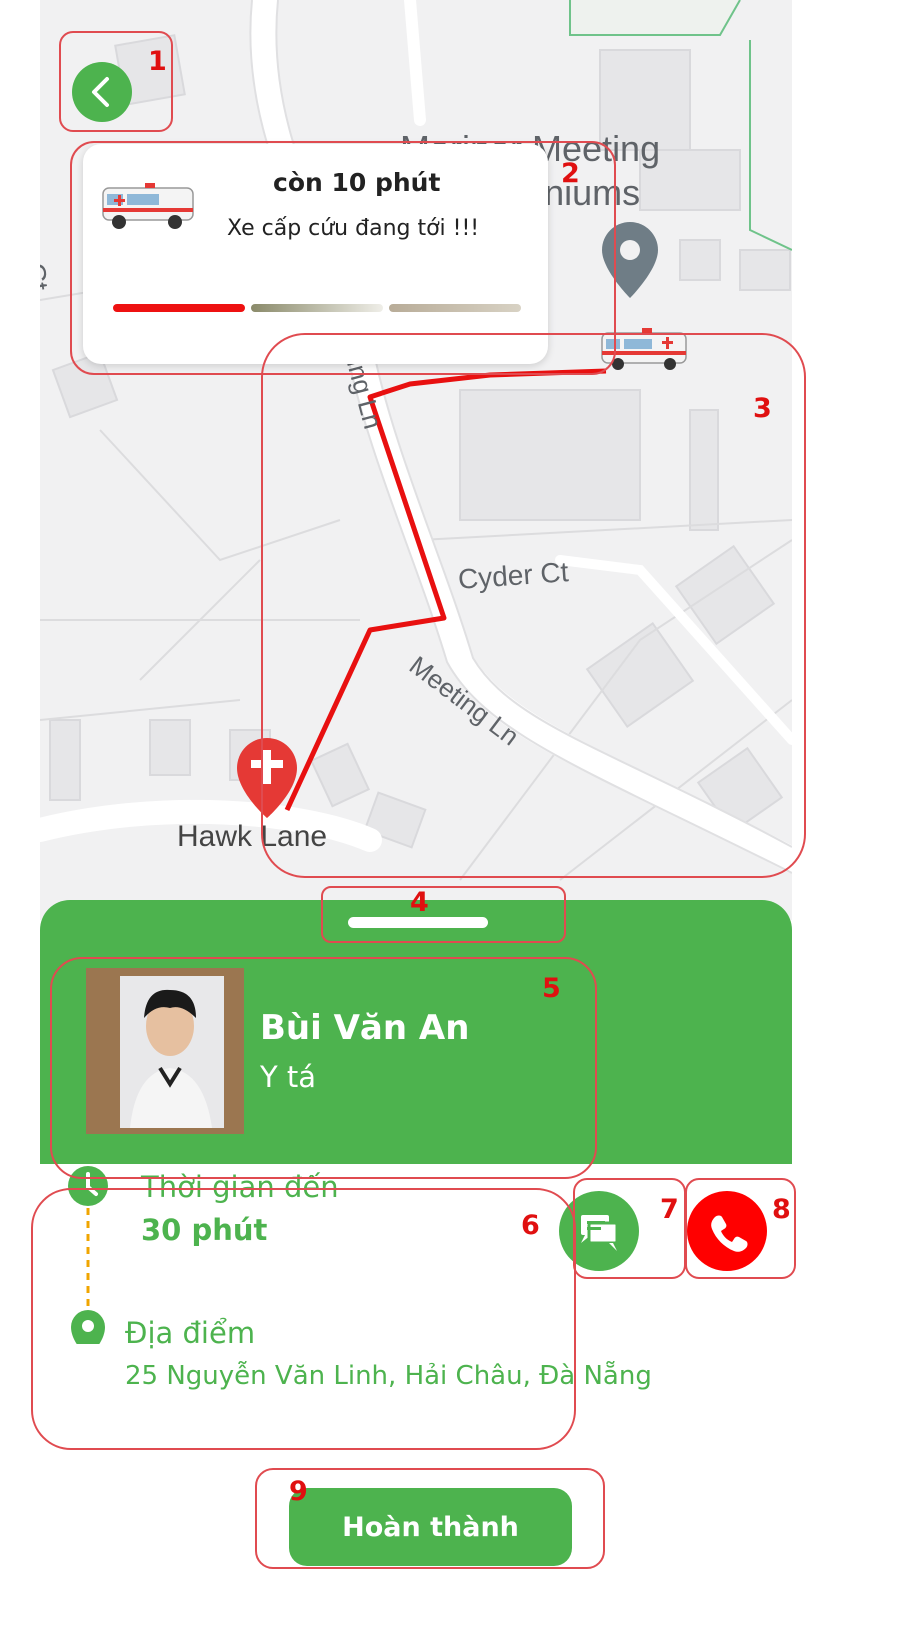  Describe the element at coordinates (204, 1230) in the screenshot. I see `arrival-value: 30 phút` at that location.